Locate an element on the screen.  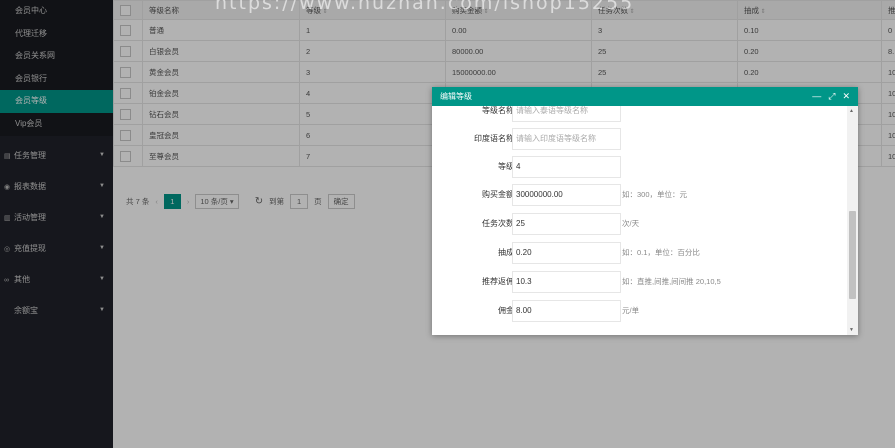
form-row: 等级名称 请输入泰语等级名称 is located at coordinates (639, 114).